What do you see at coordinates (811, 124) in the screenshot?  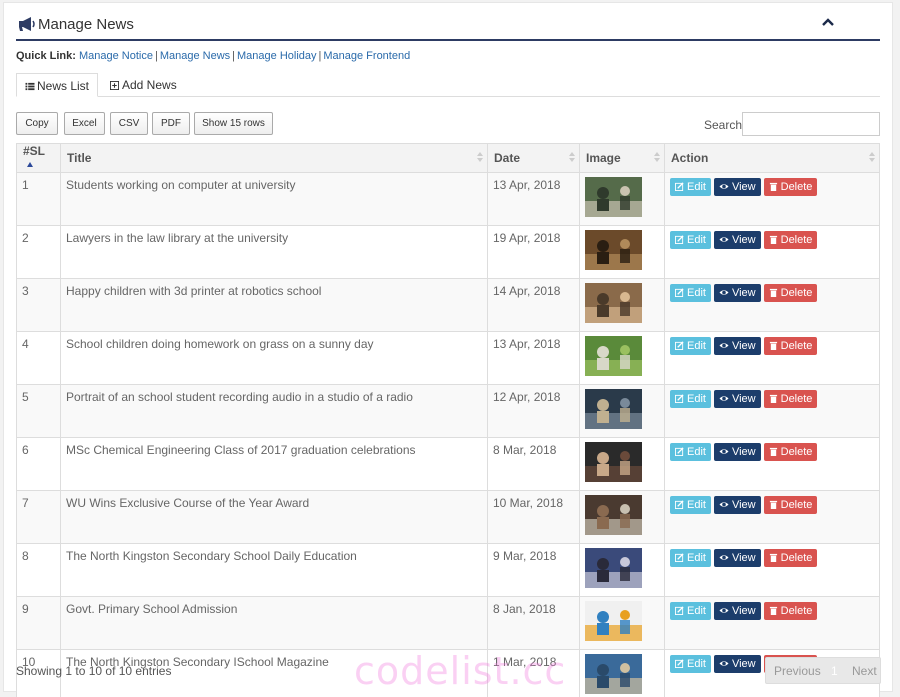 I see `search-input` at bounding box center [811, 124].